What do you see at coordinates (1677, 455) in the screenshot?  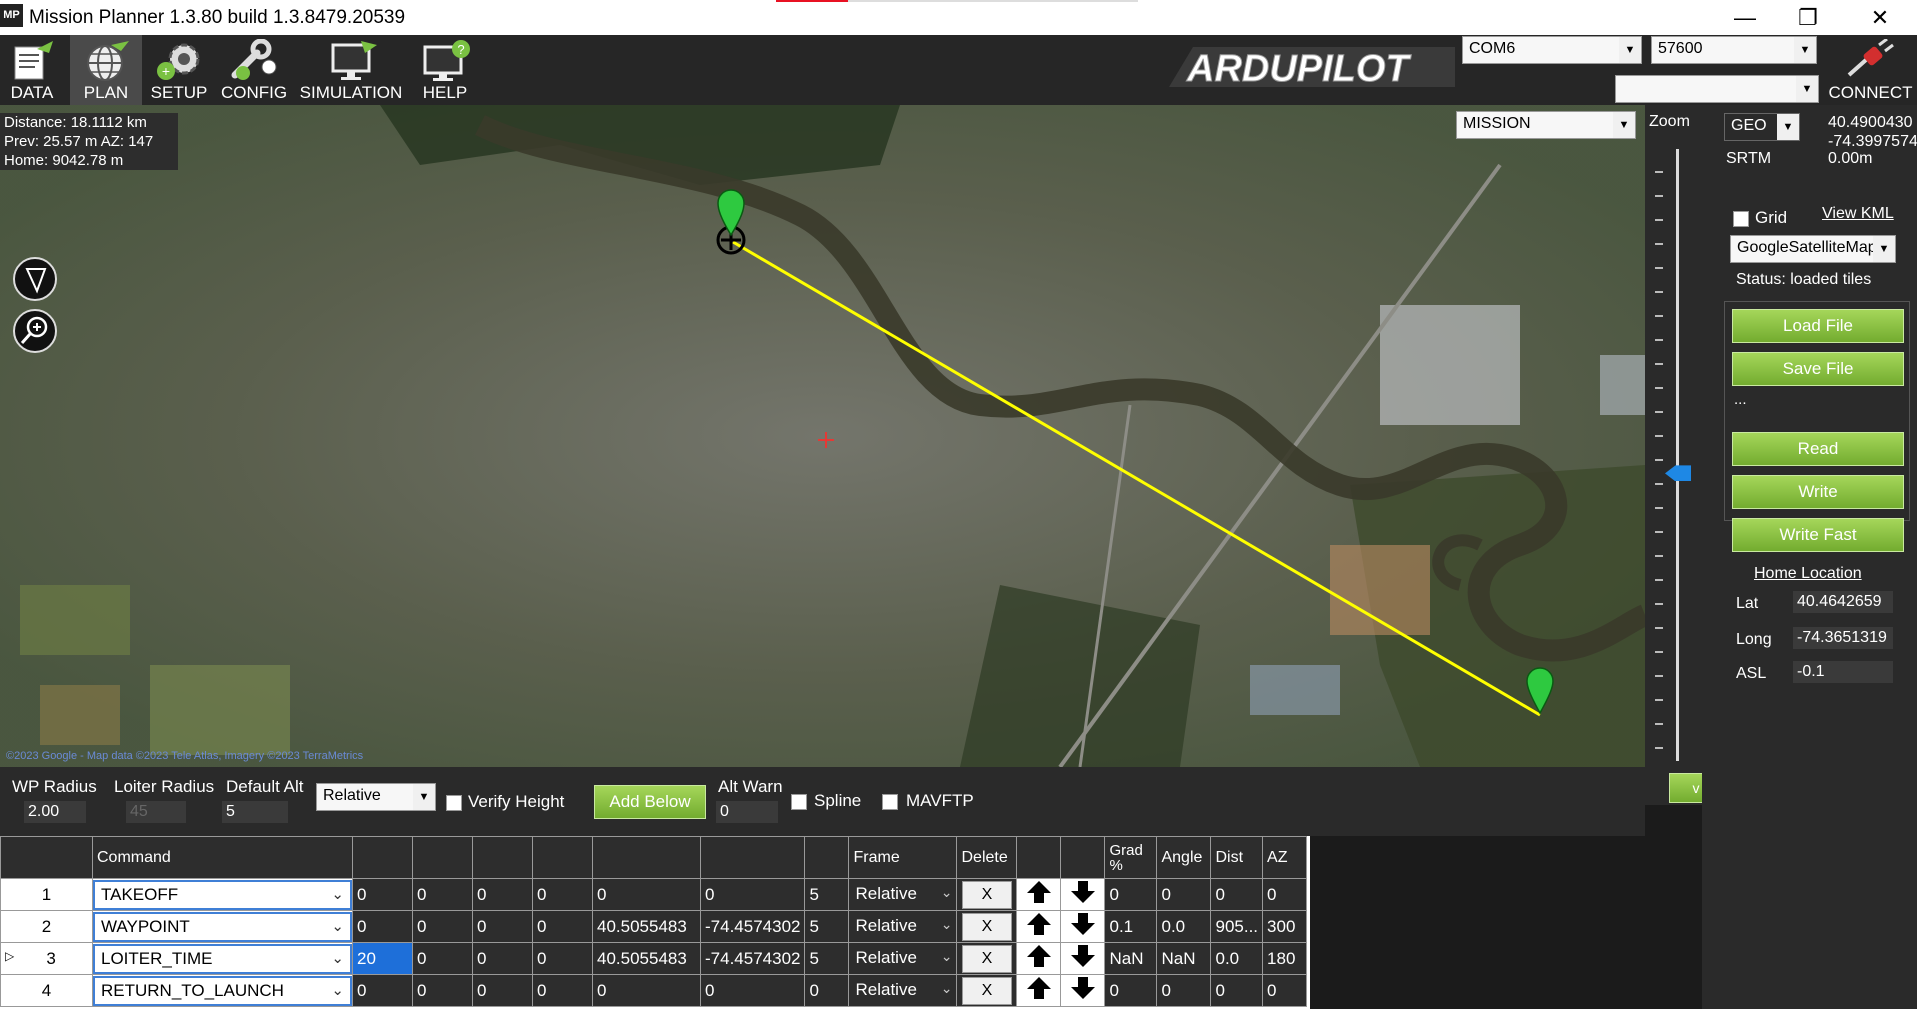 I see `zoom-track` at bounding box center [1677, 455].